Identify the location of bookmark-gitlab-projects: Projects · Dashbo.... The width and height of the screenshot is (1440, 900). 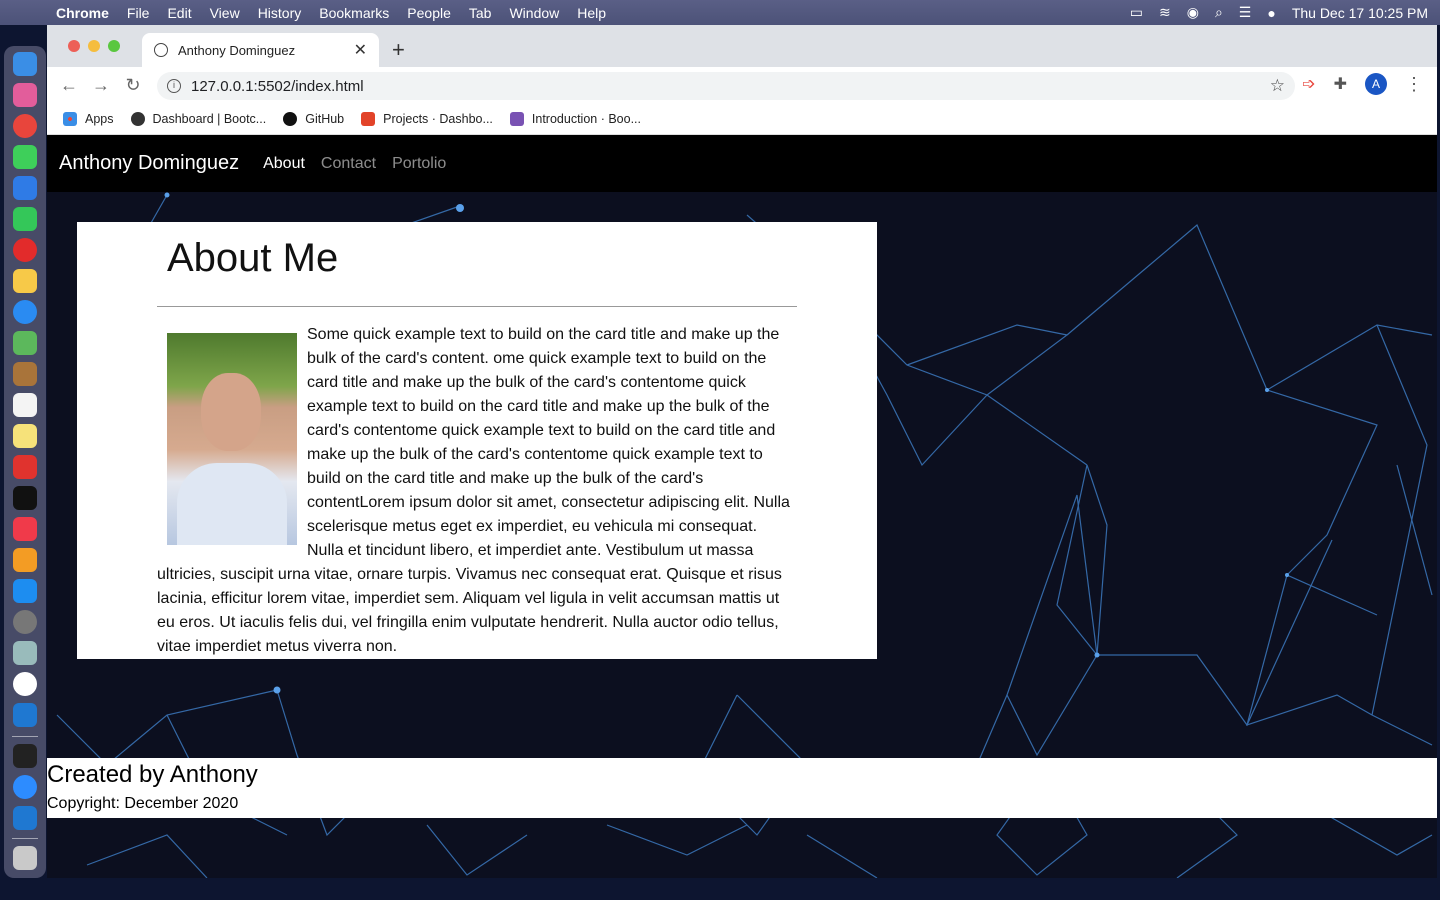
(427, 118).